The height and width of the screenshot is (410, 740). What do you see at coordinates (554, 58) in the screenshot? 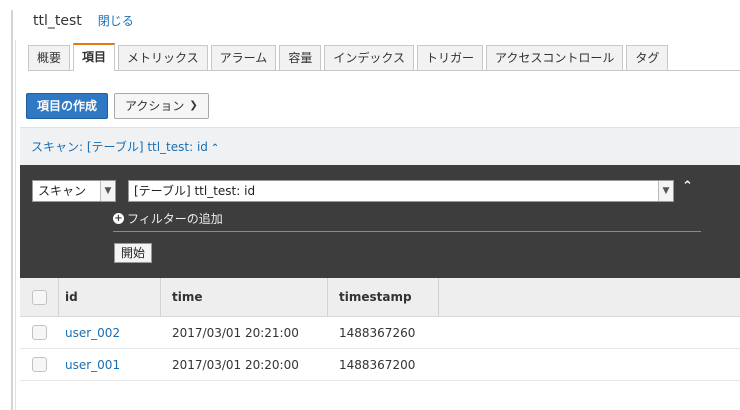
I see `tab-access-control: アクセスコントロール` at bounding box center [554, 58].